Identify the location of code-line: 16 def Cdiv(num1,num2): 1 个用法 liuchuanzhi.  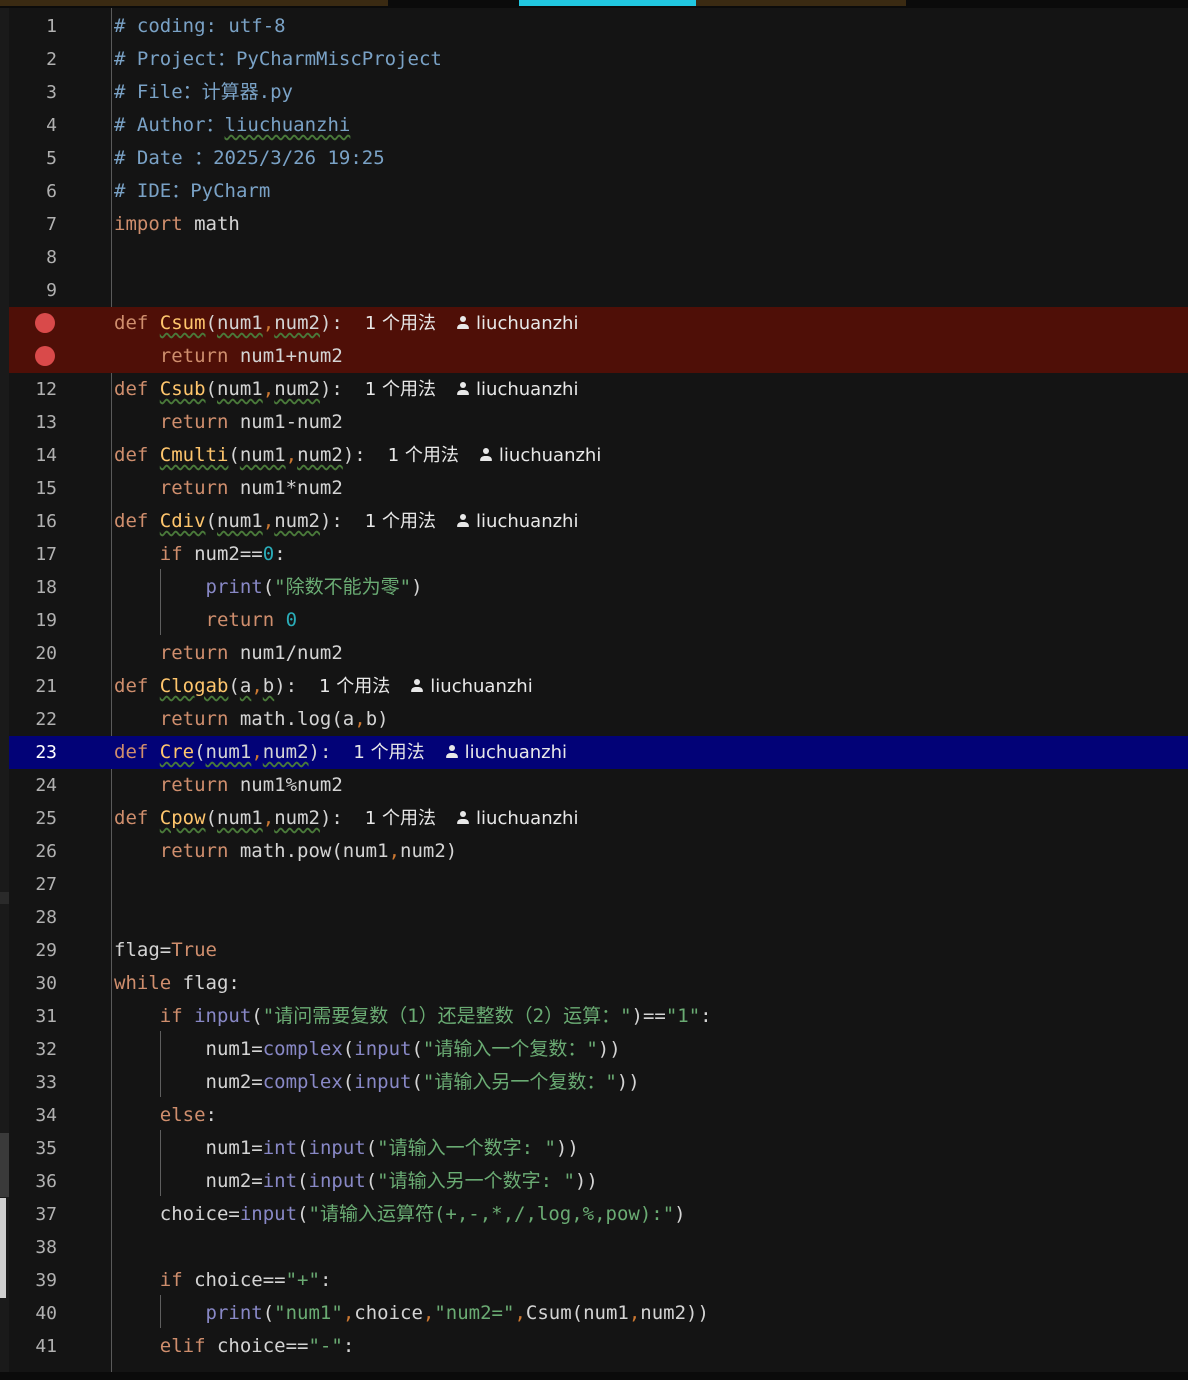
(598, 521).